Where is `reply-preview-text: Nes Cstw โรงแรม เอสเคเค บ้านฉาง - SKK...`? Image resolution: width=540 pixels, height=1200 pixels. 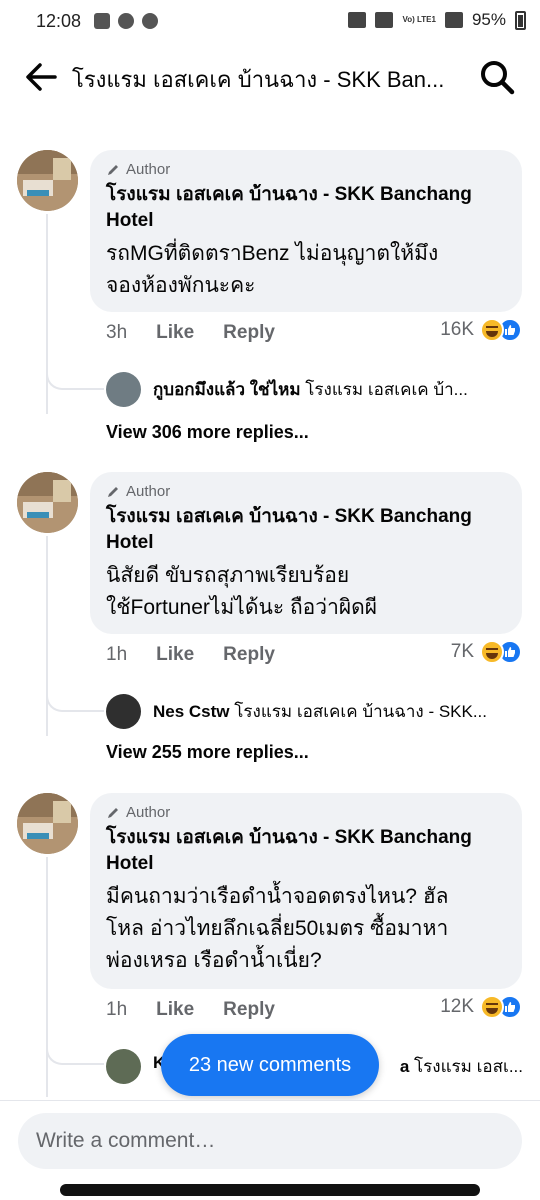 reply-preview-text: Nes Cstw โรงแรม เอสเคเค บ้านฉาง - SKK... is located at coordinates (320, 711).